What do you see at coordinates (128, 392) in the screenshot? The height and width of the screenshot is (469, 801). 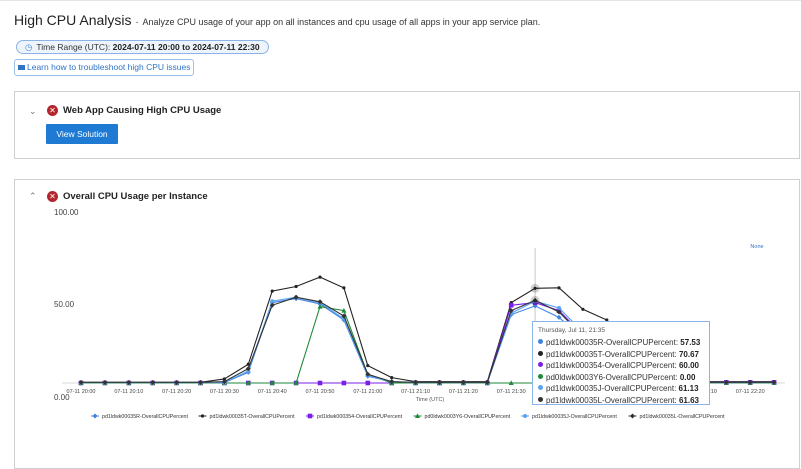 I see `x-tick-label: 07-11 20:10` at bounding box center [128, 392].